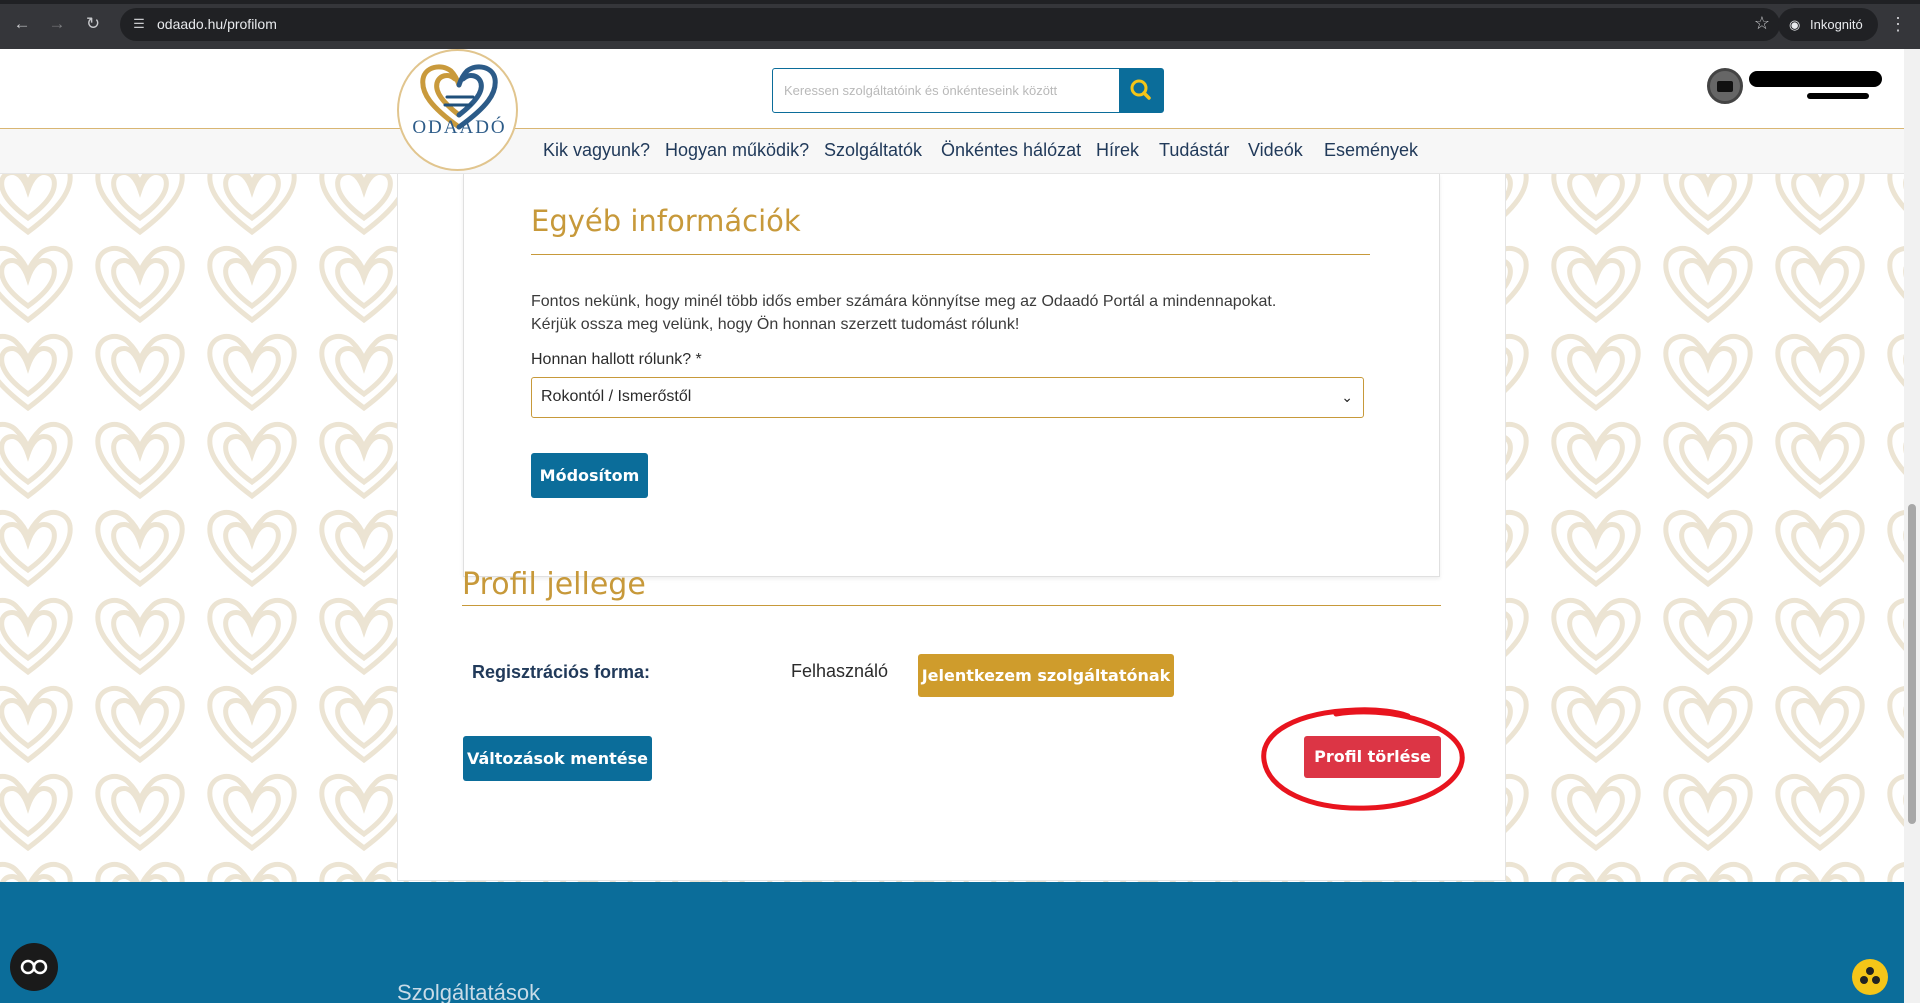 This screenshot has width=1920, height=1003. I want to click on reload-icon: ↻, so click(93, 24).